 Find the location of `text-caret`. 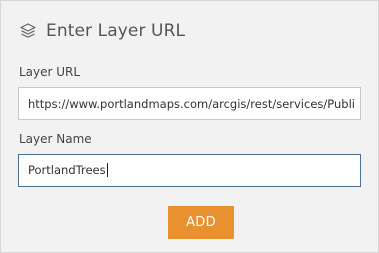

text-caret is located at coordinates (107, 170).